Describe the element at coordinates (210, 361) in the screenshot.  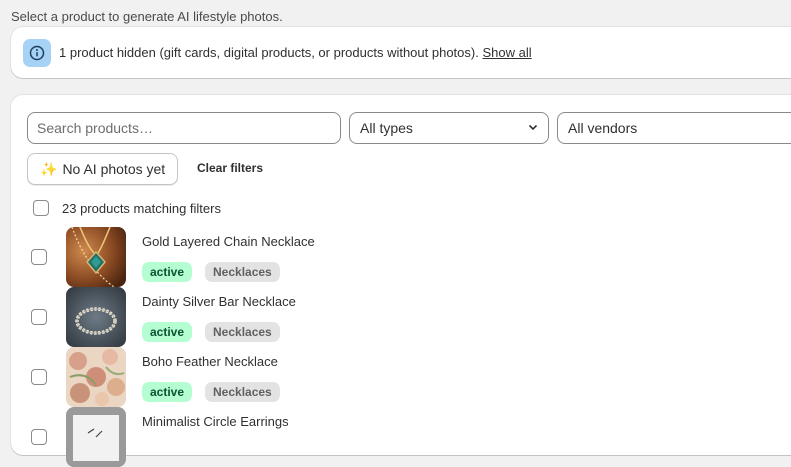
I see `product-name: Boho Feather Necklace` at that location.